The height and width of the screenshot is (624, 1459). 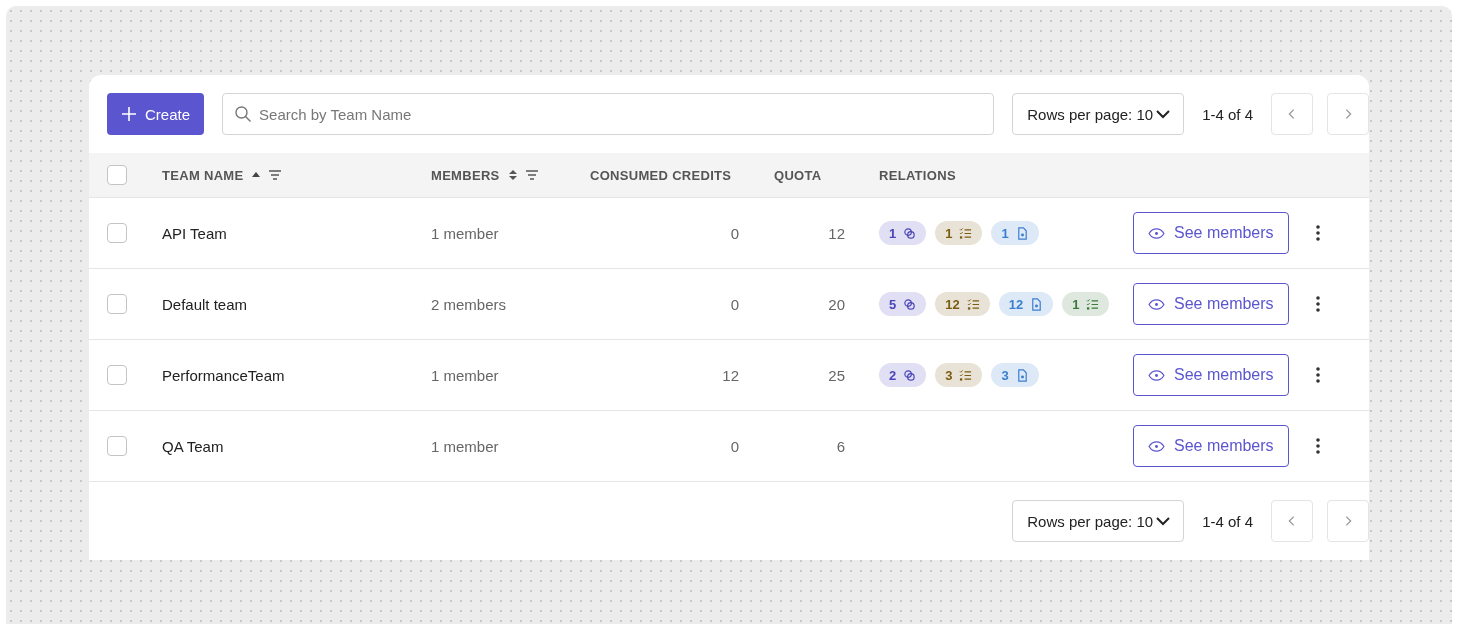 I want to click on relation-badge: 2, so click(x=903, y=375).